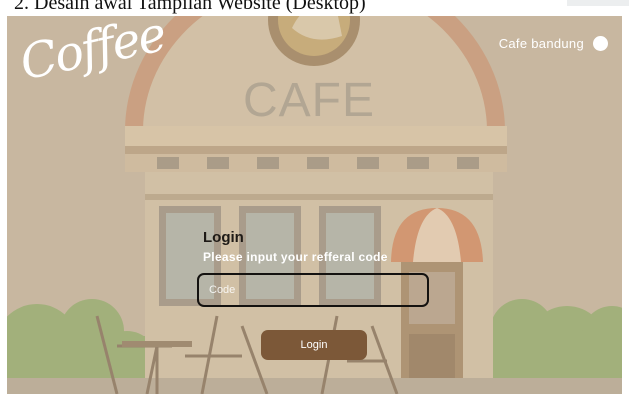  What do you see at coordinates (314, 345) in the screenshot?
I see `login-button: Login` at bounding box center [314, 345].